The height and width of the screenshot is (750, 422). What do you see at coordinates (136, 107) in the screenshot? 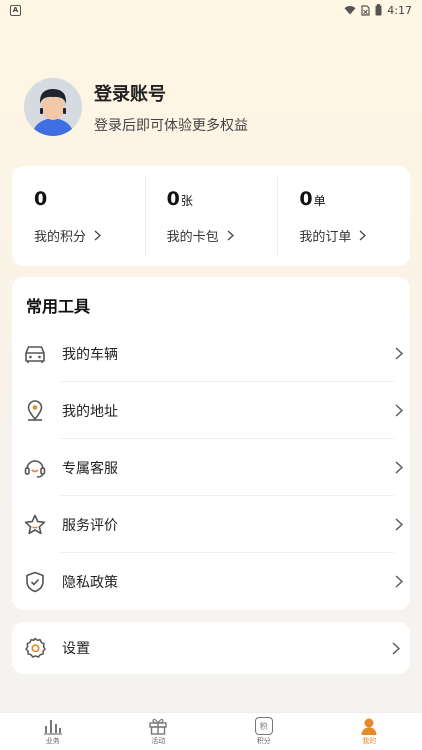
I see `profile-header: 登录账号 登录后即可体验更多权益` at bounding box center [136, 107].